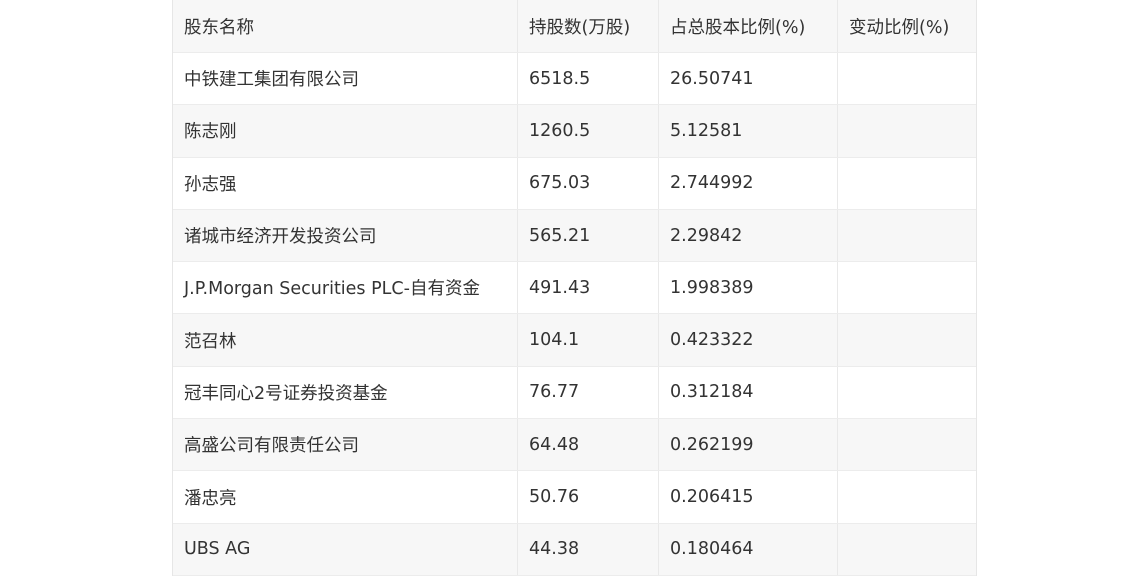 This screenshot has width=1148, height=576. I want to click on header-shares-held: 持股数(万股), so click(588, 26).